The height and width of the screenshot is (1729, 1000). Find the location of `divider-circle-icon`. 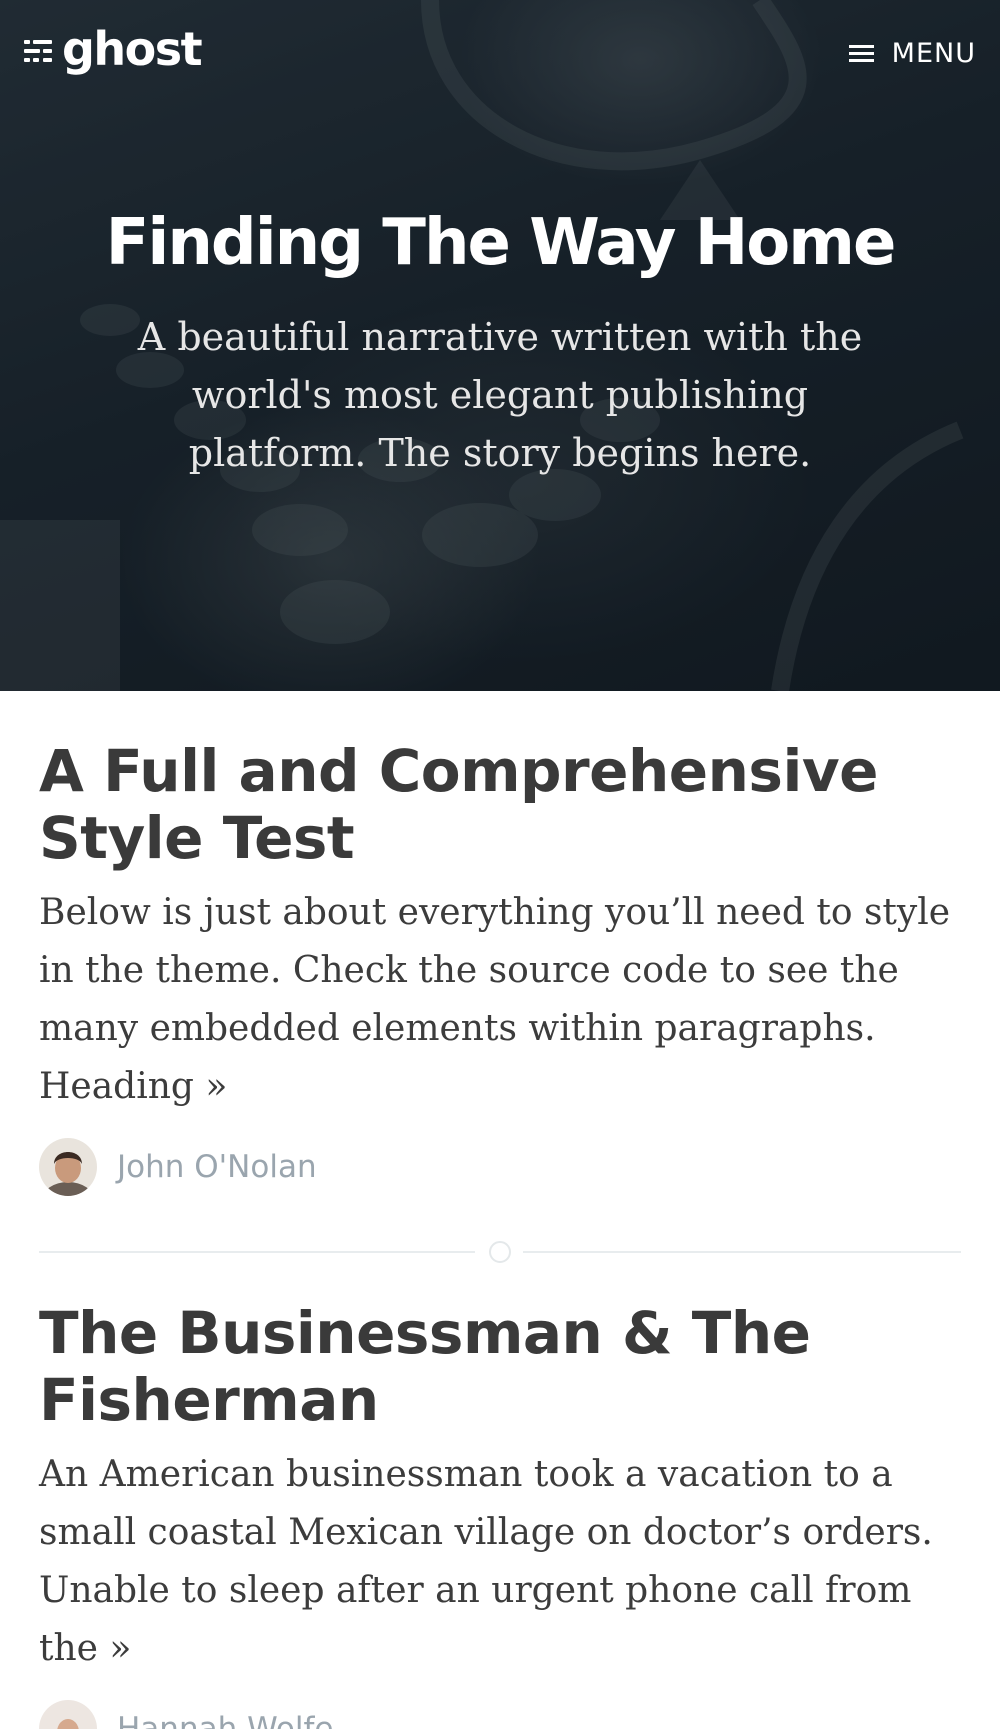

divider-circle-icon is located at coordinates (500, 1252).